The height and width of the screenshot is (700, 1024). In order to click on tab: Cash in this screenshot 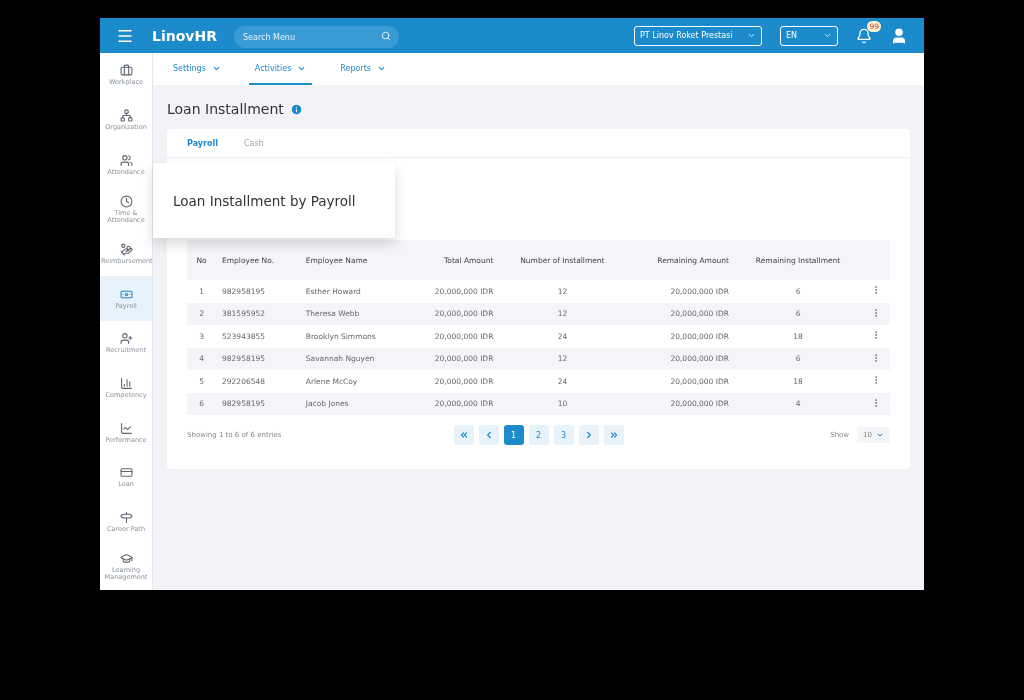, I will do `click(253, 143)`.